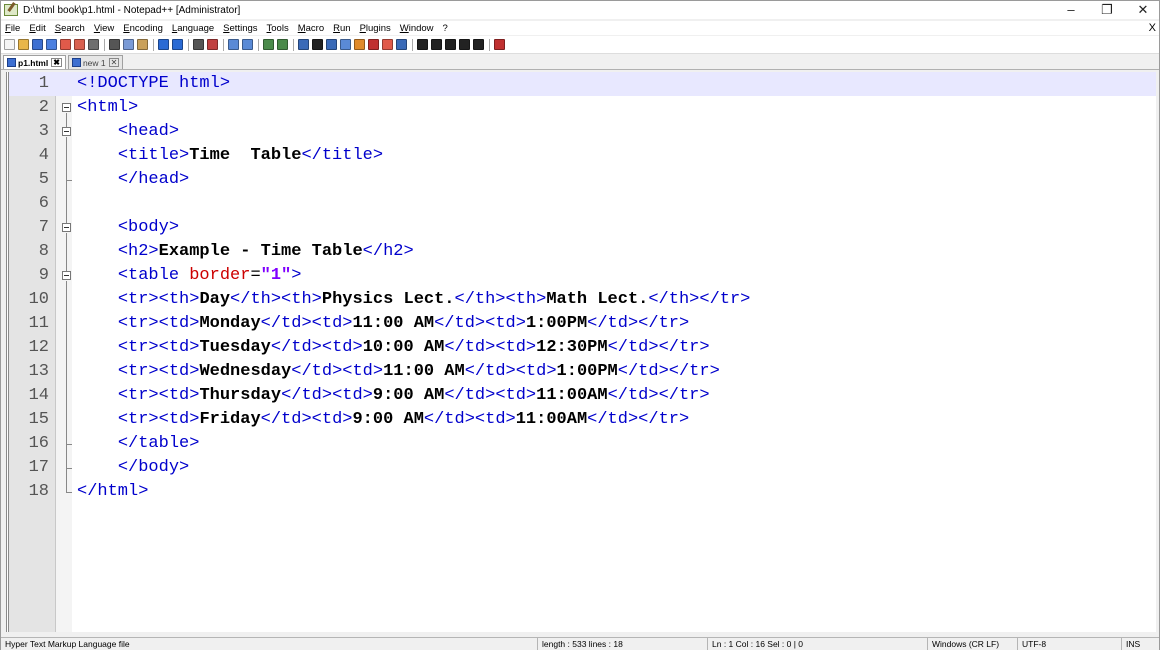  Describe the element at coordinates (93, 44) in the screenshot. I see `print-icon` at that location.